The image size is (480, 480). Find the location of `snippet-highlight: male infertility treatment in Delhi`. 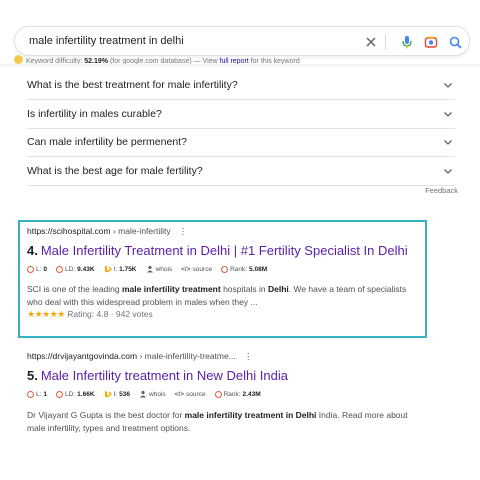

snippet-highlight: male infertility treatment in Delhi is located at coordinates (250, 415).